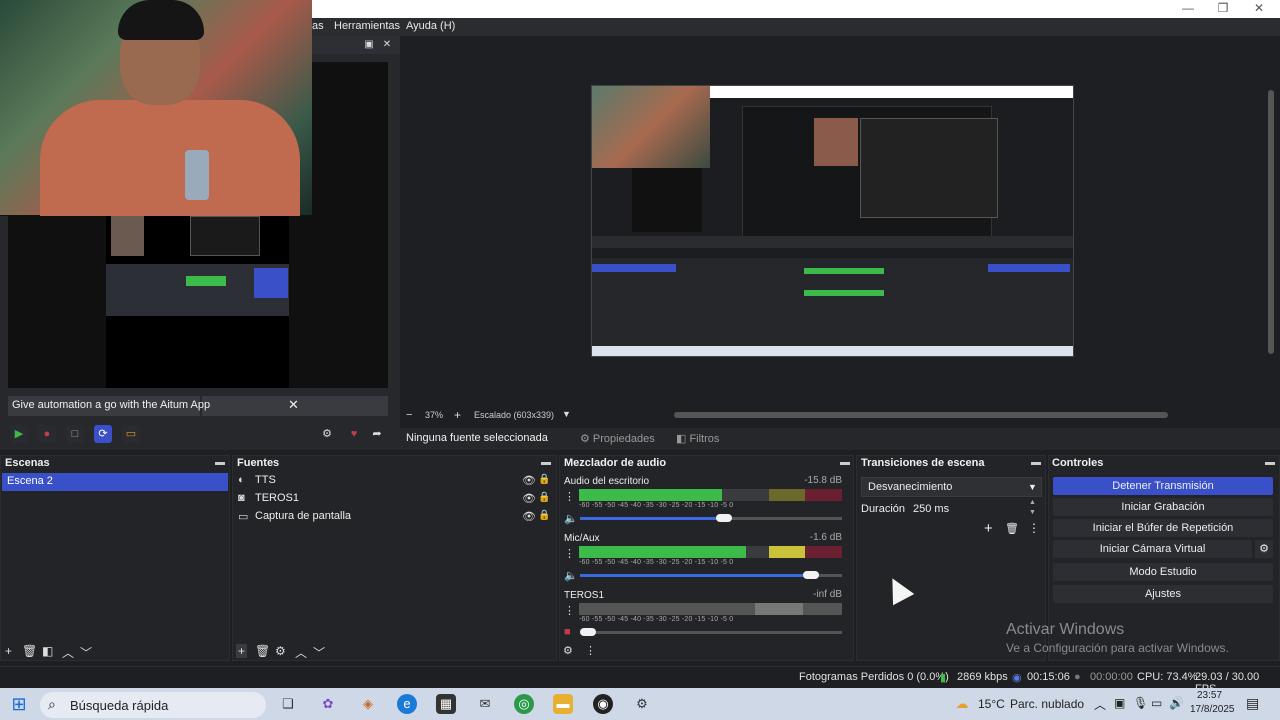  Describe the element at coordinates (354, 434) in the screenshot. I see `heart-icon: ♥` at that location.